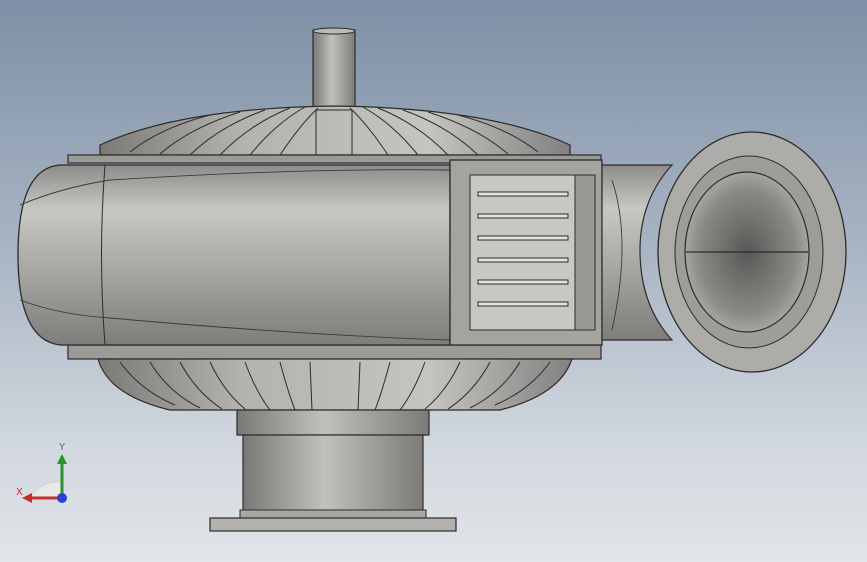 Image resolution: width=867 pixels, height=562 pixels. What do you see at coordinates (335, 384) in the screenshot?
I see `lower-finned-dome` at bounding box center [335, 384].